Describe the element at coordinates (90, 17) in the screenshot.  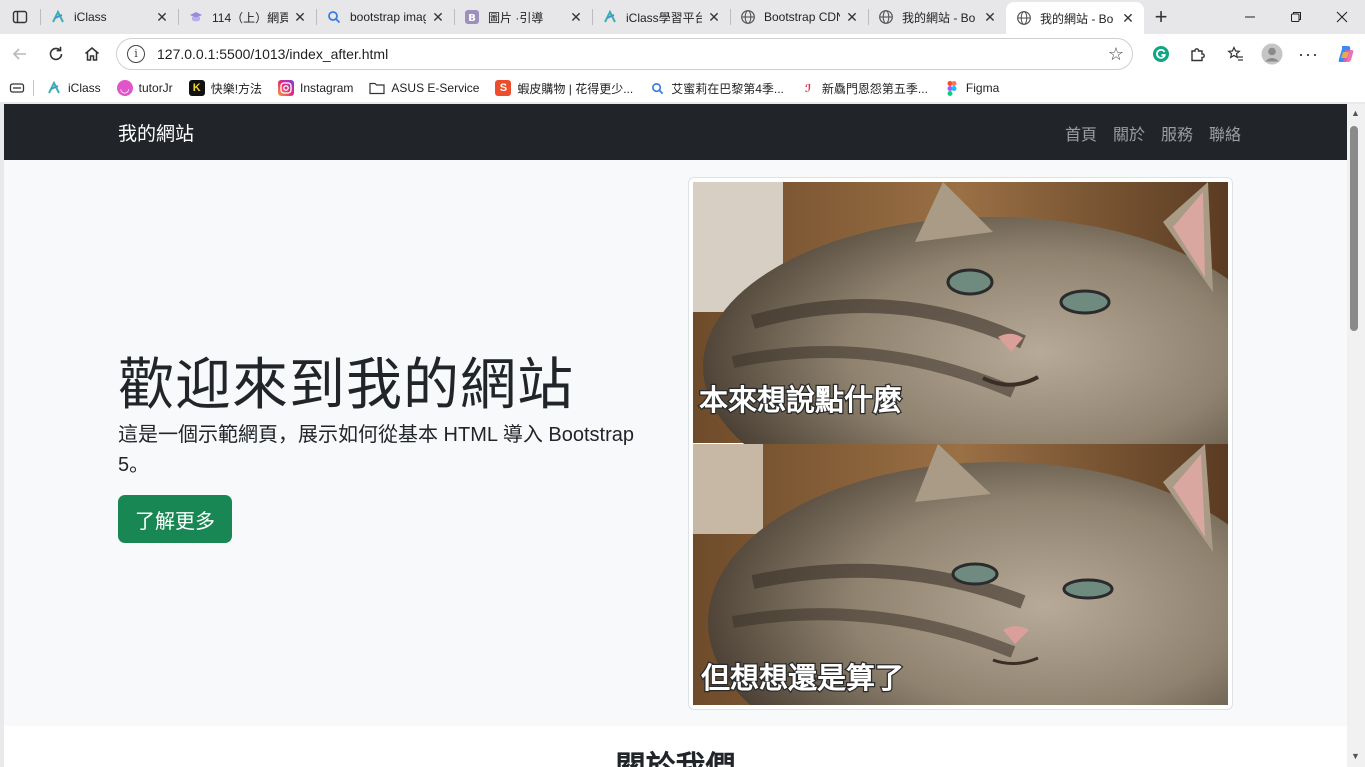
I see `tab-title: iClass` at that location.